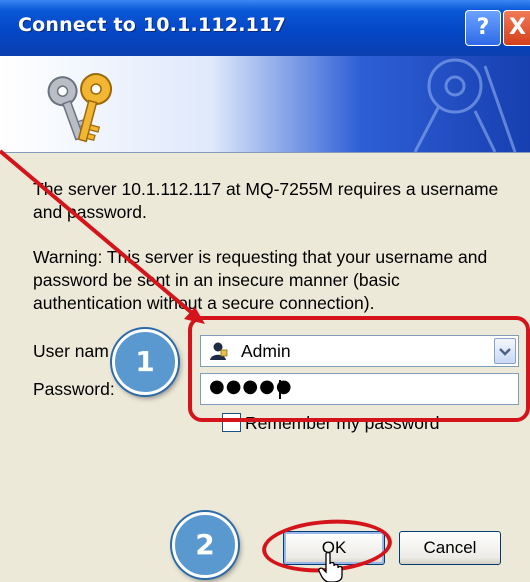  I want to click on hand-cursor-icon, so click(330, 567).